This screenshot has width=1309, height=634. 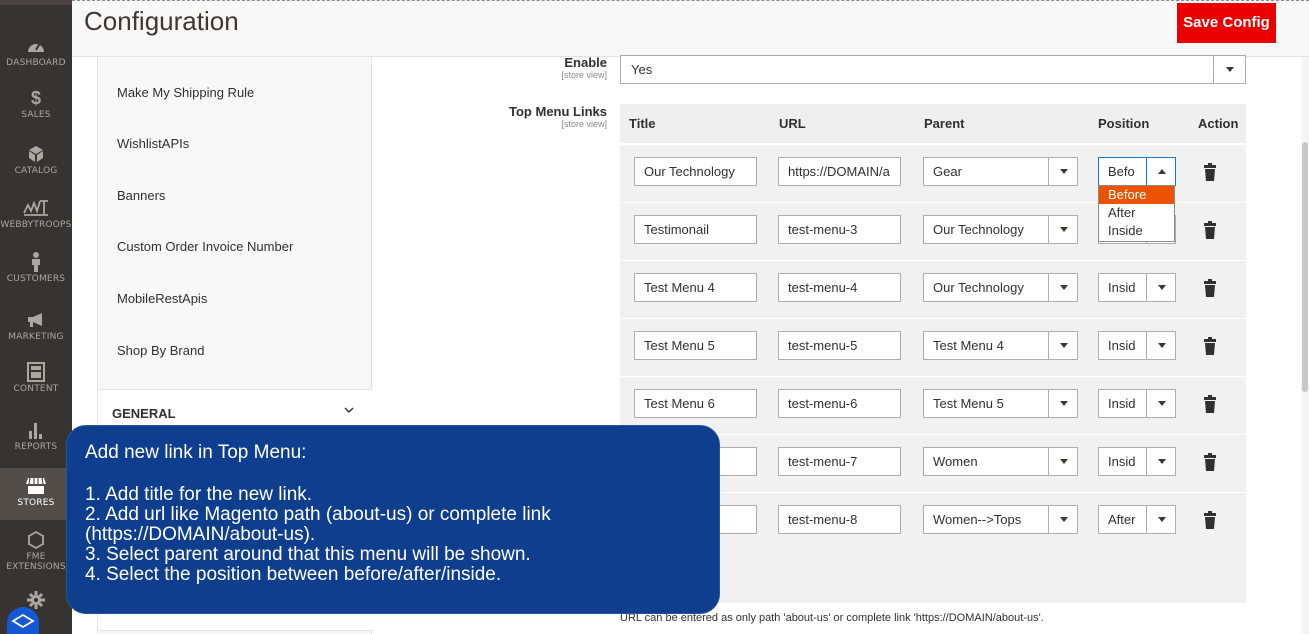 I want to click on url-input: test-menu-8, so click(x=839, y=519).